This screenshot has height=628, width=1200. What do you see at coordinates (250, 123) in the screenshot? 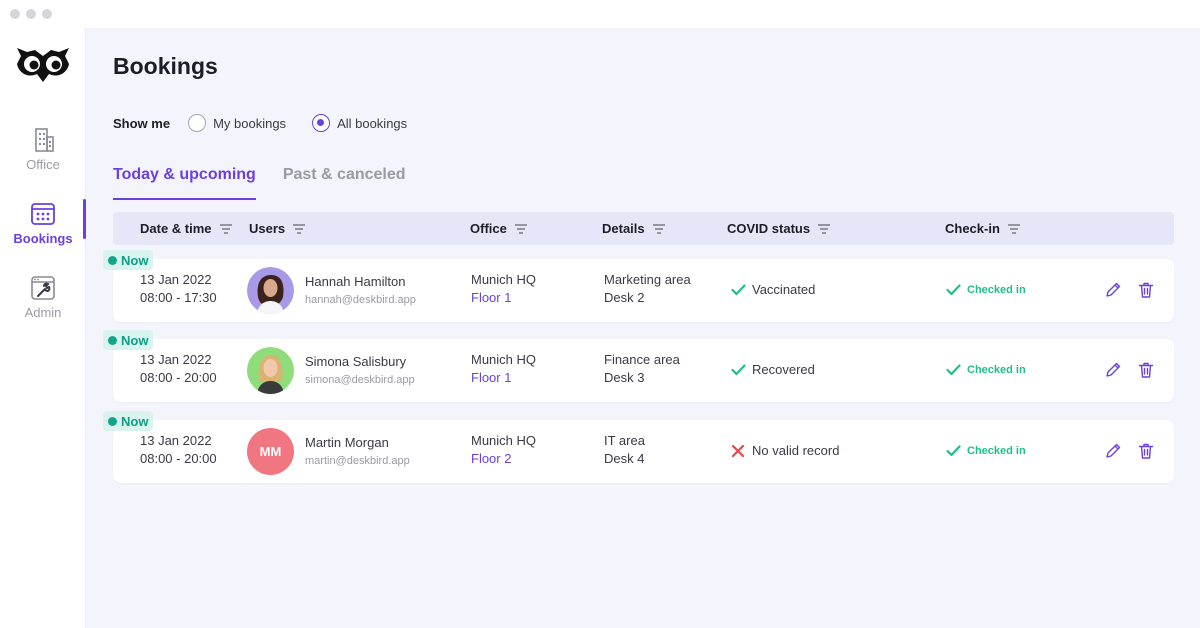
I see `radio-label: My bookings` at bounding box center [250, 123].